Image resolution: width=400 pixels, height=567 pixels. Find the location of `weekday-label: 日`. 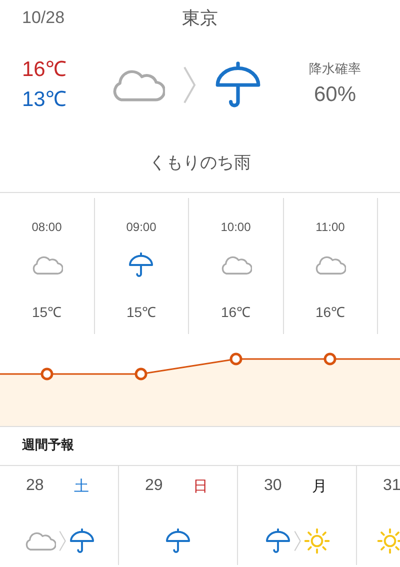

weekday-label: 日 is located at coordinates (200, 486).